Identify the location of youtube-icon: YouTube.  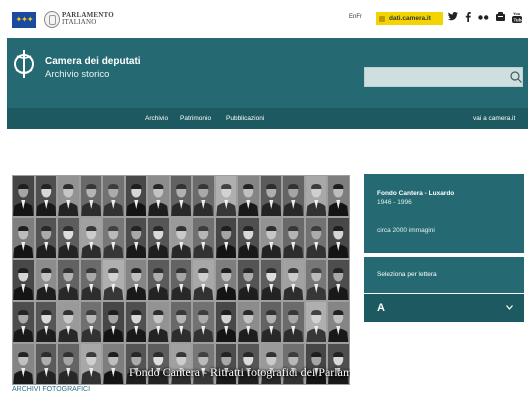
(518, 18).